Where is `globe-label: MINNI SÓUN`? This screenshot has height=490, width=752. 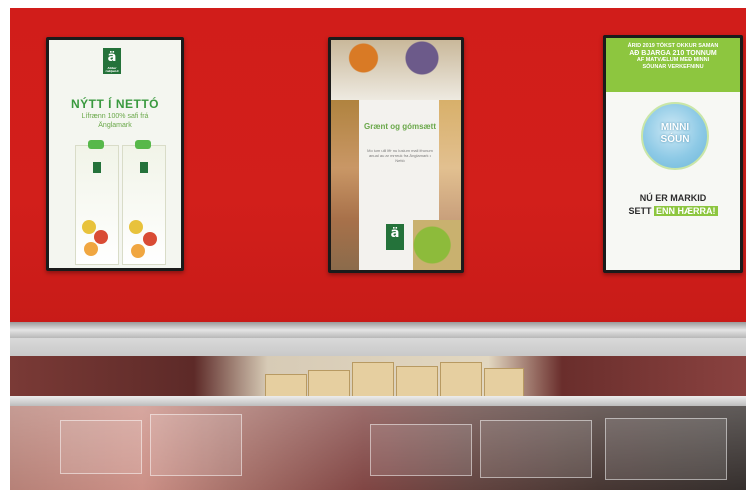
globe-label: MINNI SÓUN is located at coordinates (675, 134).